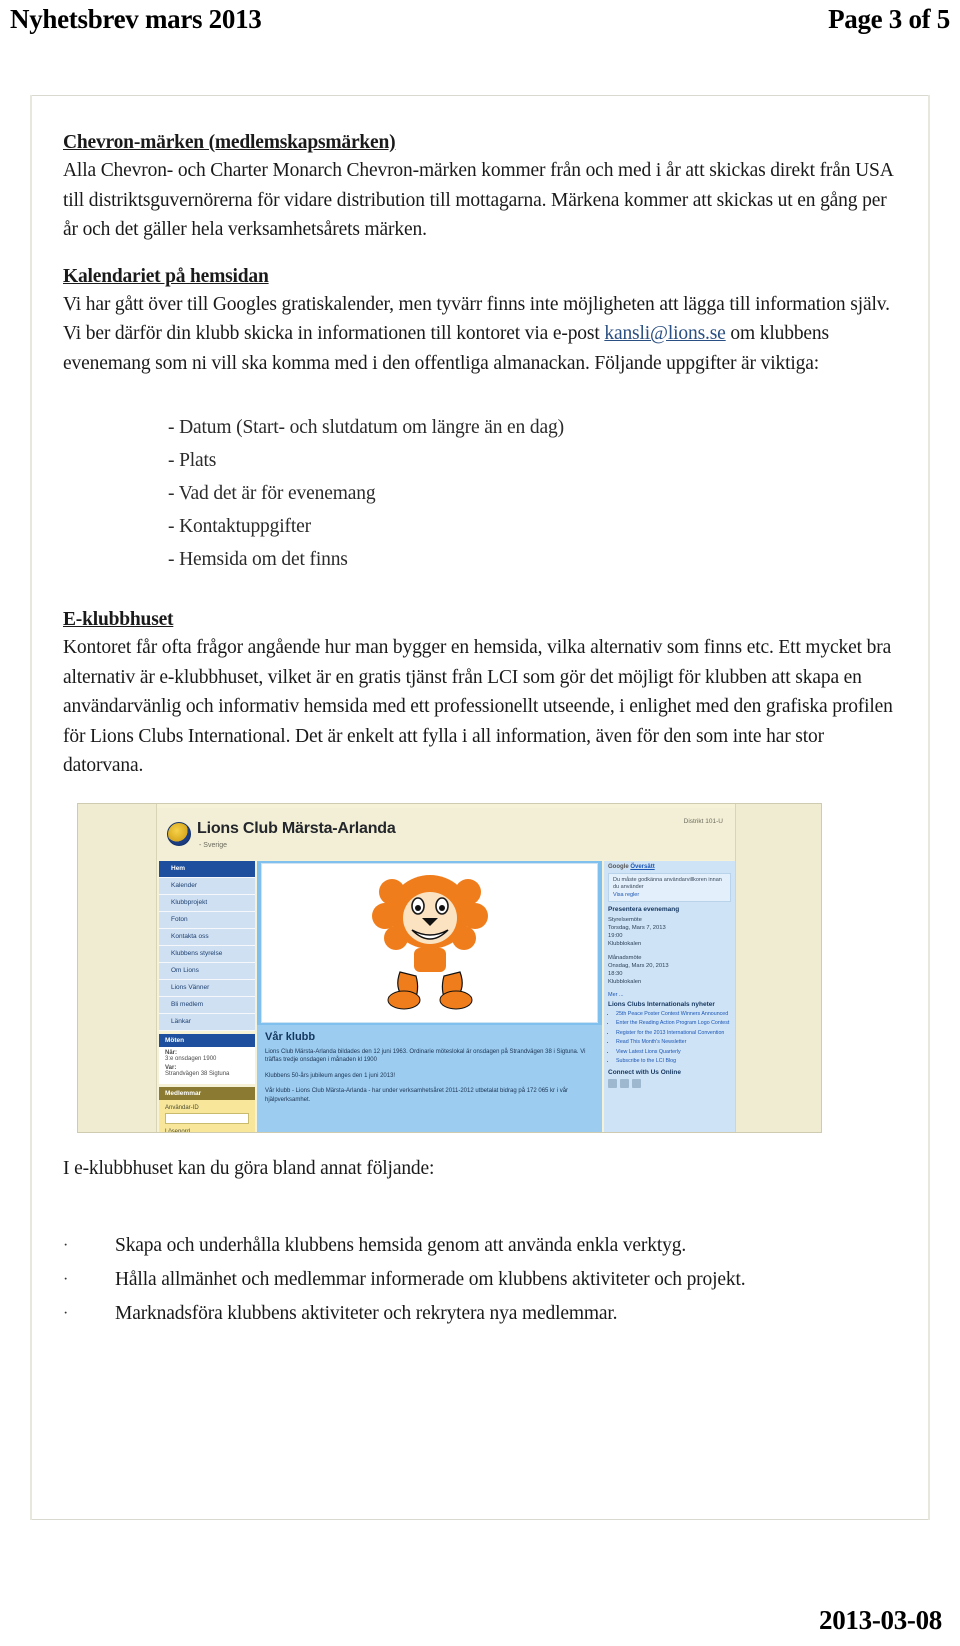 Image resolution: width=960 pixels, height=1646 pixels. Describe the element at coordinates (207, 1022) in the screenshot. I see `sidebar-item-lankar: Länkar` at that location.